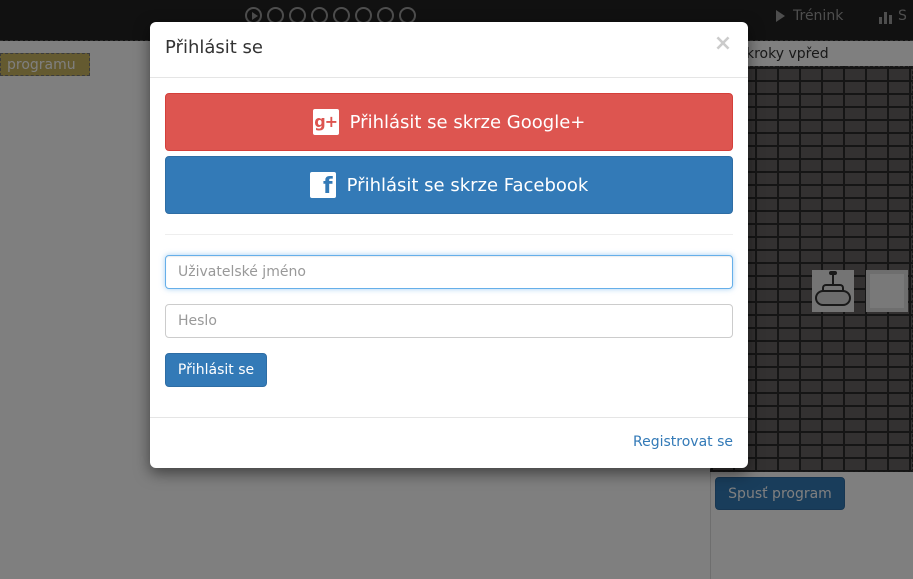 This screenshot has height=579, width=913. I want to click on google-login-button: g+ Přihlásit se skrze Google+, so click(449, 122).